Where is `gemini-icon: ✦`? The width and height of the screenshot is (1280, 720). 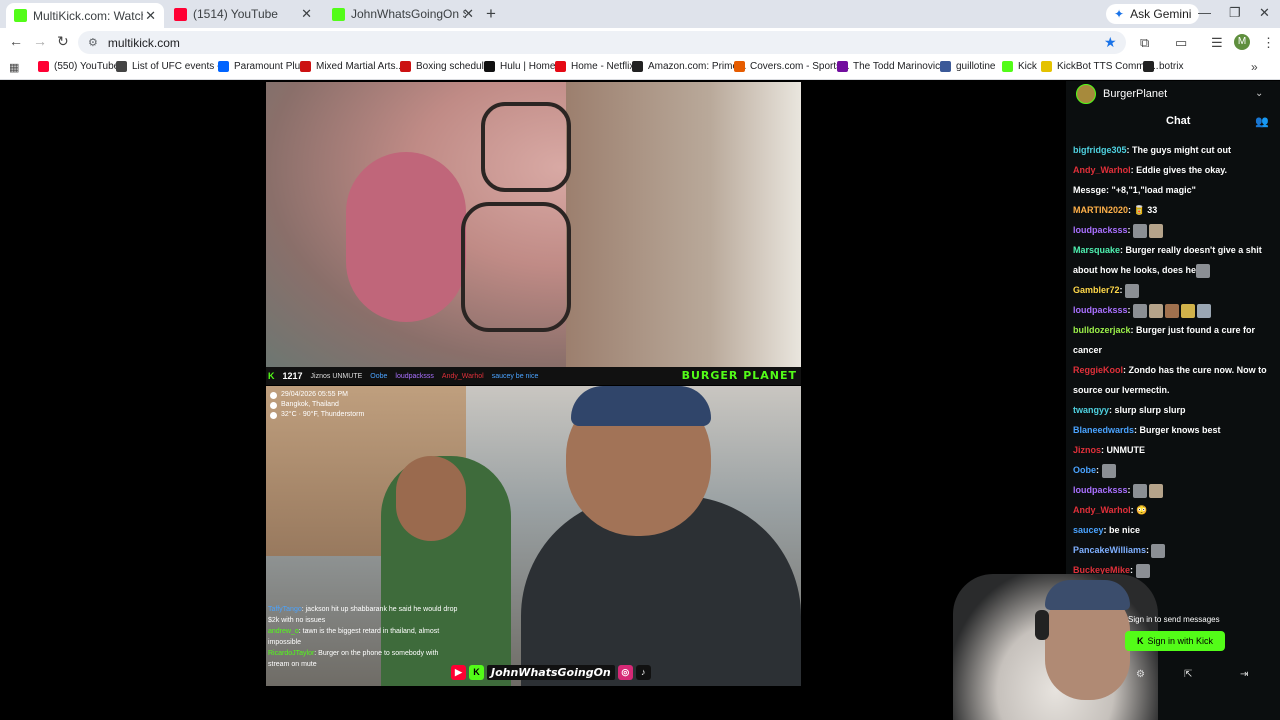
gemini-icon: ✦ is located at coordinates (1119, 14).